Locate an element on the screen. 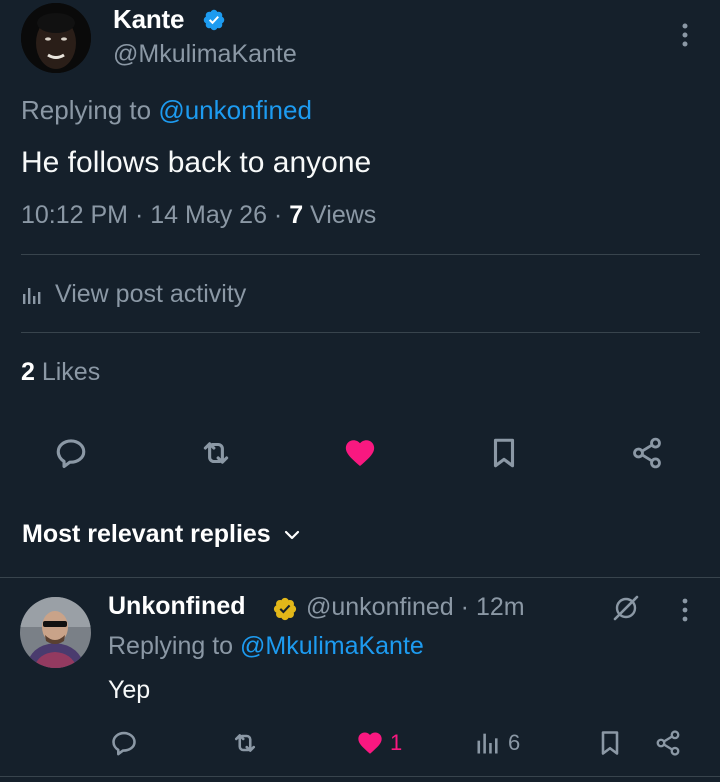  likes-summary: 2 Likes is located at coordinates (60, 372).